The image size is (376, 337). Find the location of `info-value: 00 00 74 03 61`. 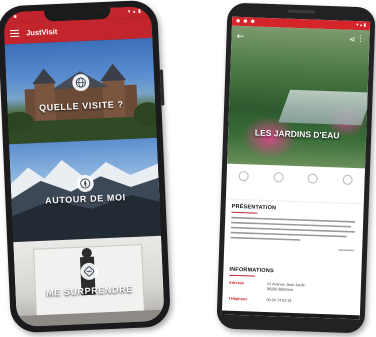

info-value: 00 00 74 03 61 is located at coordinates (278, 300).